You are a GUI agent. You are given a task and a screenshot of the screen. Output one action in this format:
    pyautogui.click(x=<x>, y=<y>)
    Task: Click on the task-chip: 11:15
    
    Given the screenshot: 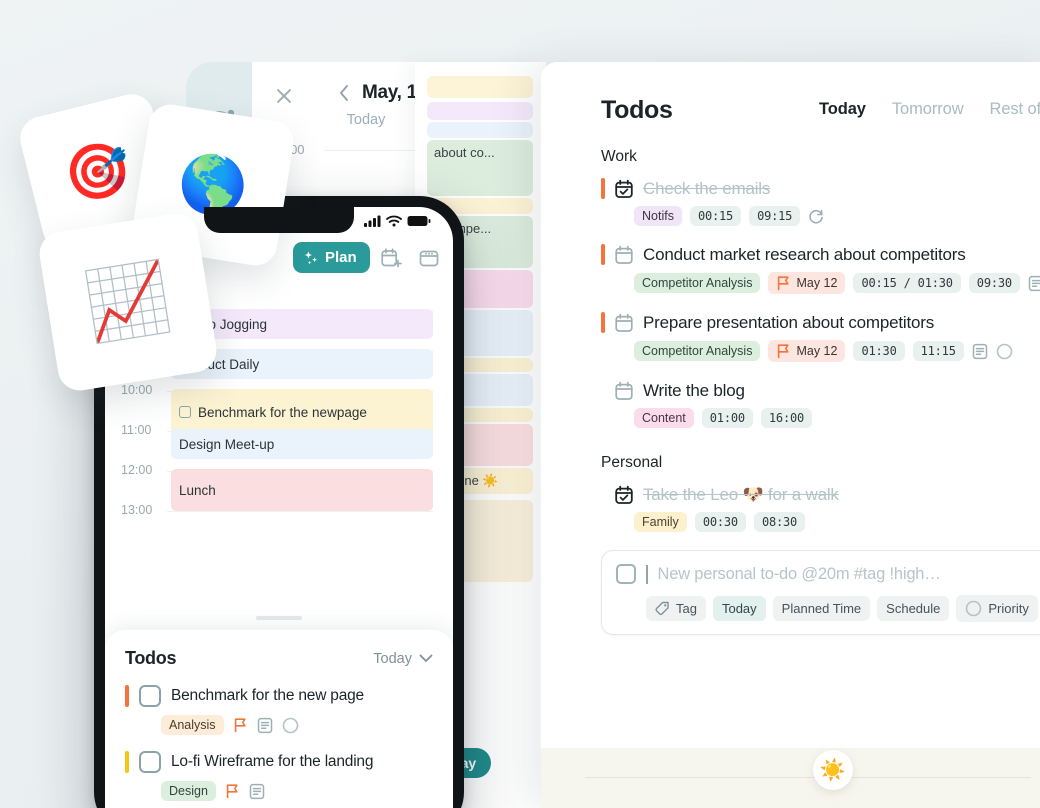 What is the action you would take?
    pyautogui.click(x=938, y=351)
    